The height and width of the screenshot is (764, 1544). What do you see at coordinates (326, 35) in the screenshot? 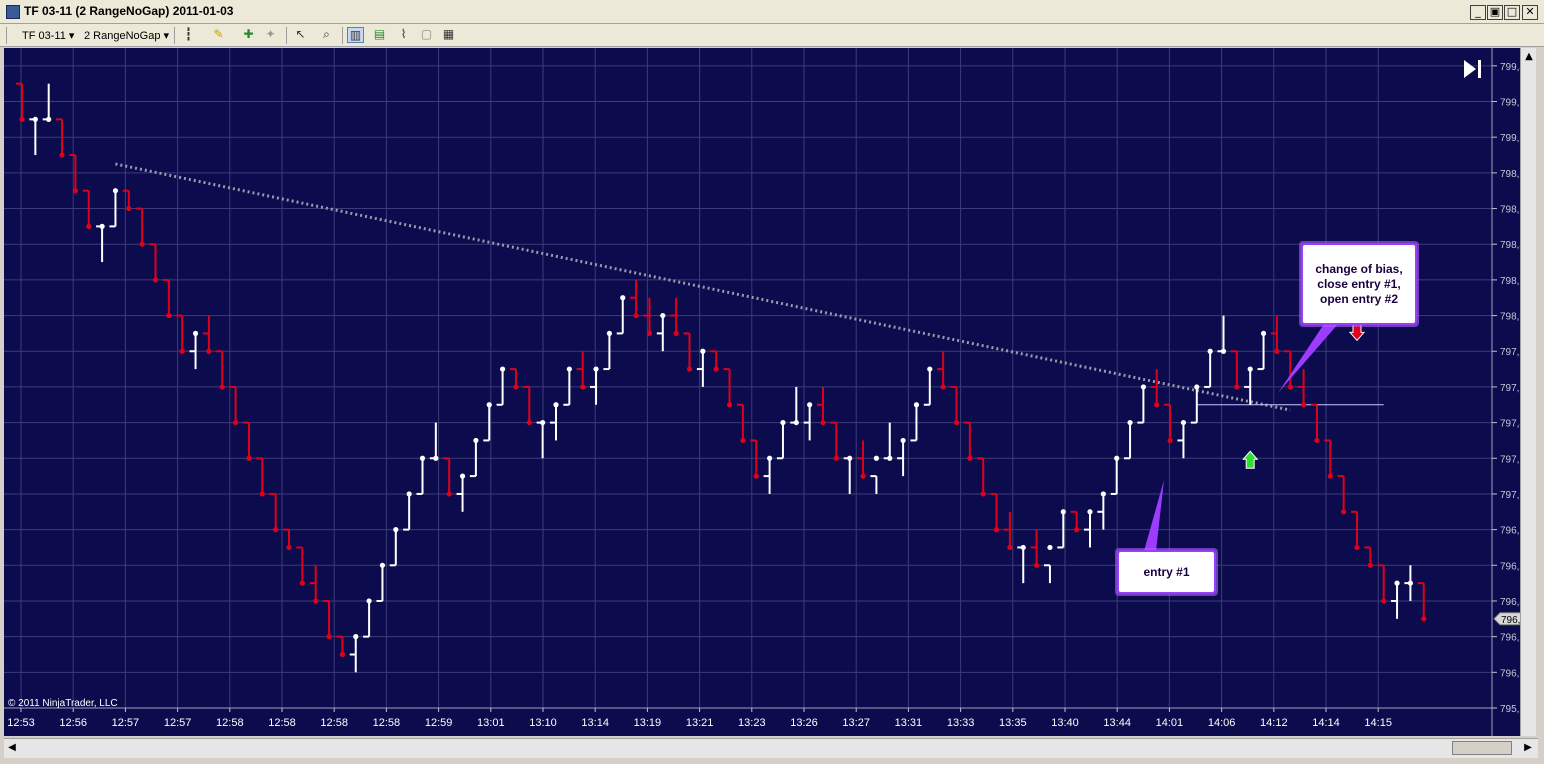
I see `zoom-icon: ⌕` at bounding box center [326, 35].